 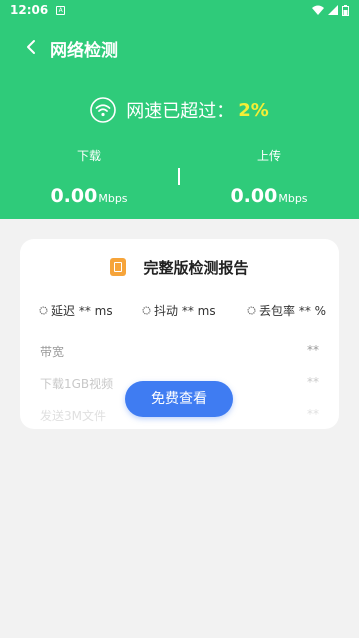 I want to click on notification-icon: A, so click(x=61, y=10).